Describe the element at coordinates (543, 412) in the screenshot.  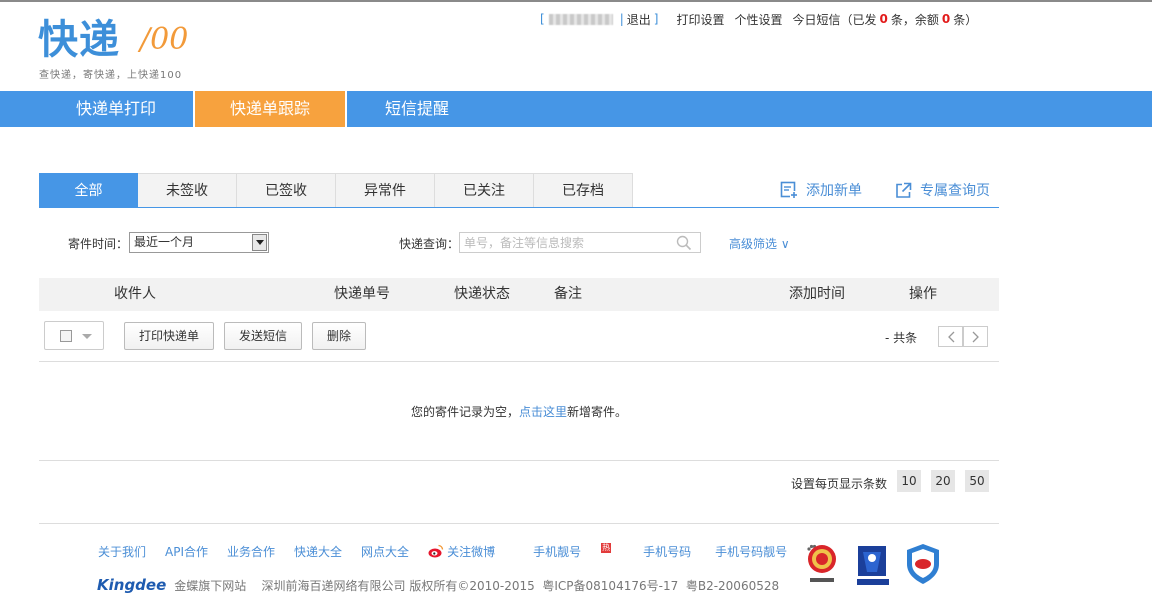
I see `add-shipment-link: 点击这里` at that location.